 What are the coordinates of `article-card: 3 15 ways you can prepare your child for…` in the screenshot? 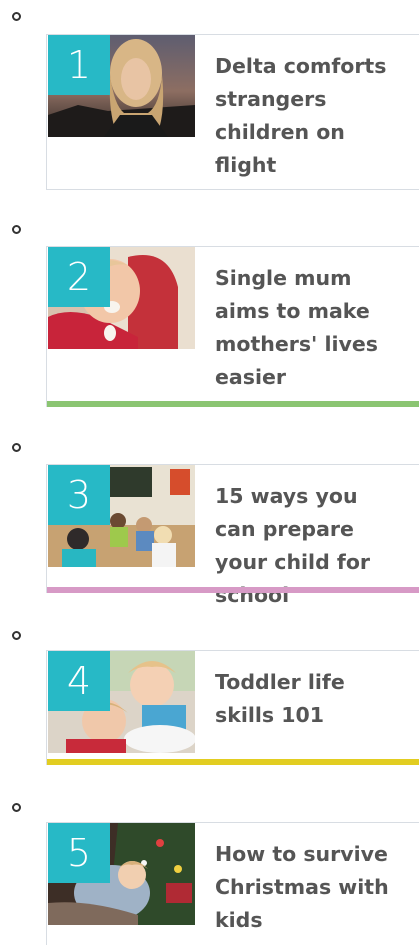 It's located at (232, 535).